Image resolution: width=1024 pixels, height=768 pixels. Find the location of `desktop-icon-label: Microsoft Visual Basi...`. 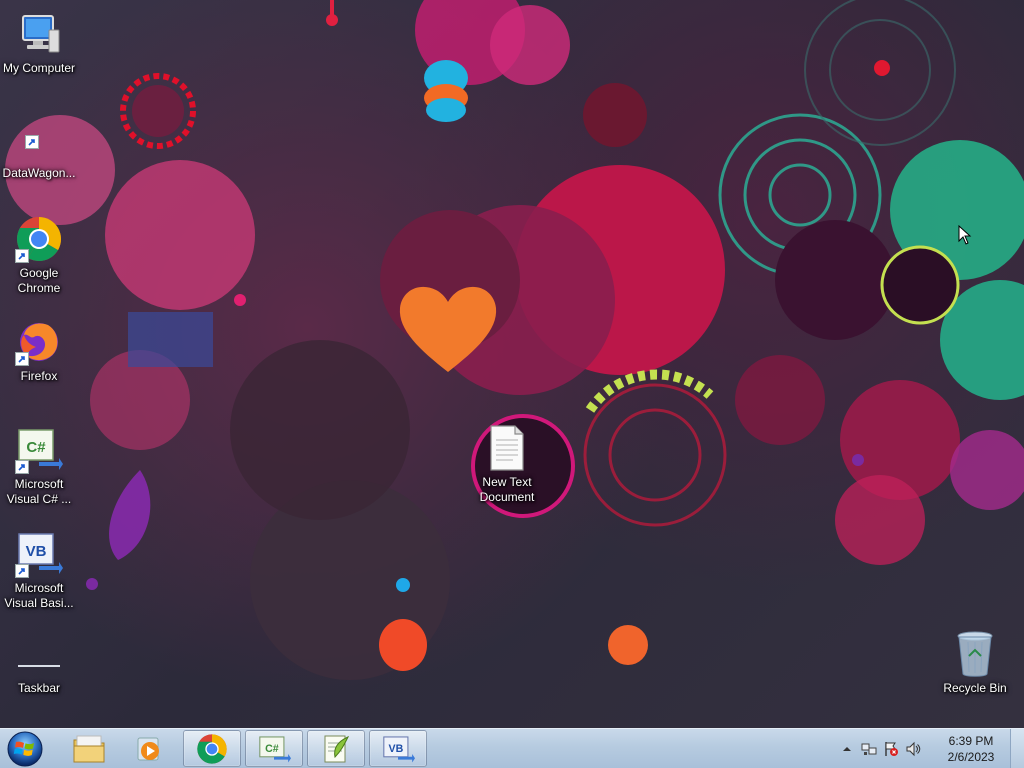

desktop-icon-label: Microsoft Visual Basi... is located at coordinates (39, 595).